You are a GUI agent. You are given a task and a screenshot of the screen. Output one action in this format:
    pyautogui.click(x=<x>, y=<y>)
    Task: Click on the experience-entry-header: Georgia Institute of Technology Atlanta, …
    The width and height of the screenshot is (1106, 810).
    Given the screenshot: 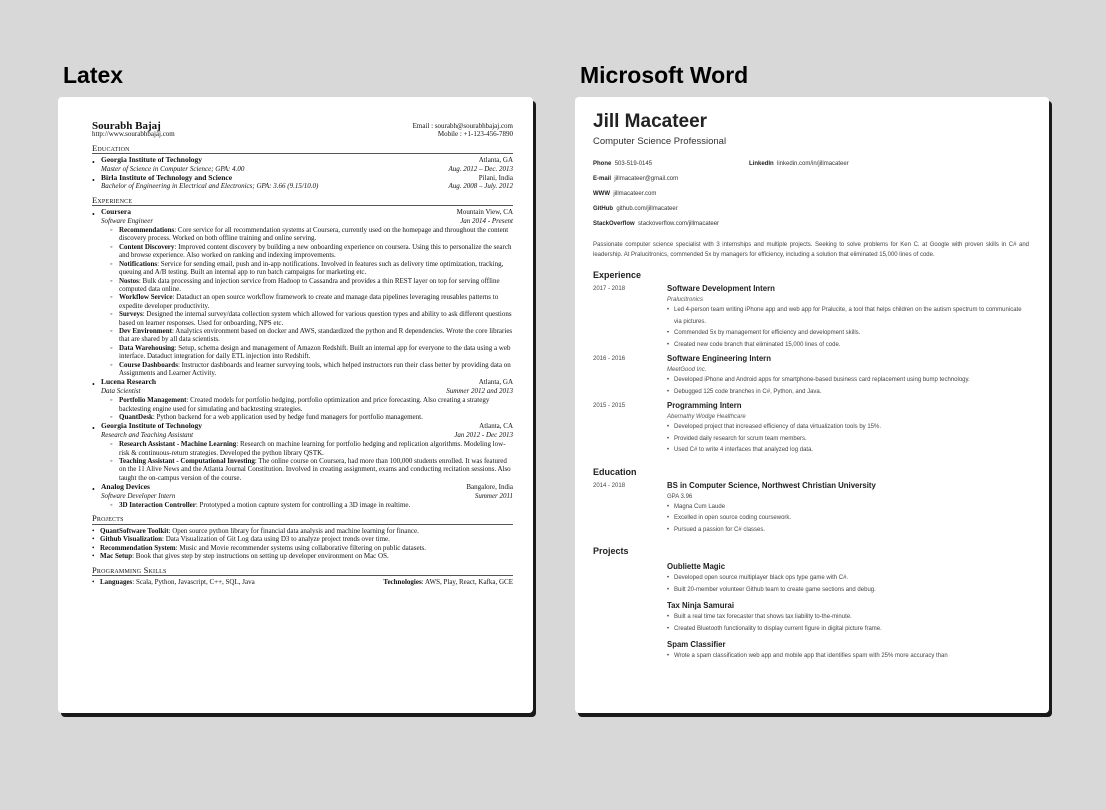 What is the action you would take?
    pyautogui.click(x=307, y=426)
    